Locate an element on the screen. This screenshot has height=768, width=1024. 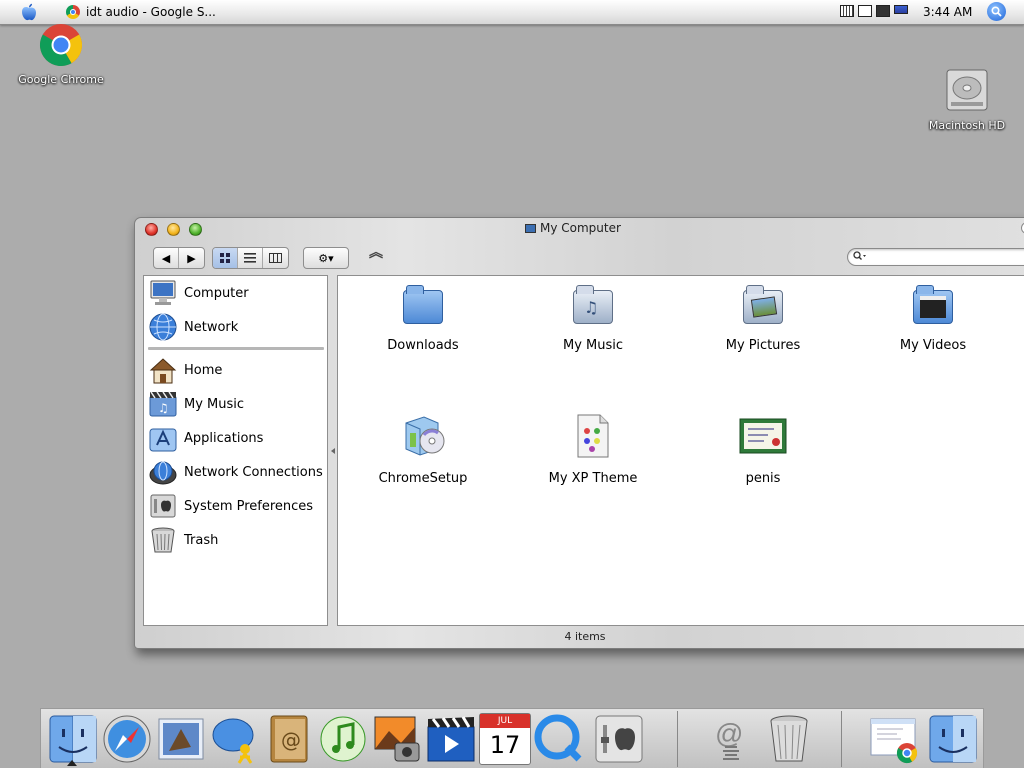
close-button is located at coordinates (151, 229).